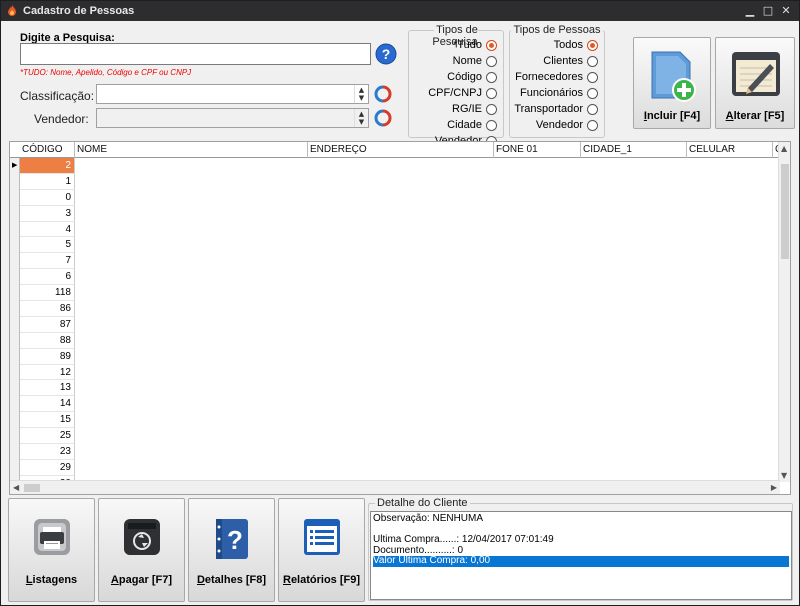  Describe the element at coordinates (774, 487) in the screenshot. I see `scroll-right-icon: ▶` at that location.